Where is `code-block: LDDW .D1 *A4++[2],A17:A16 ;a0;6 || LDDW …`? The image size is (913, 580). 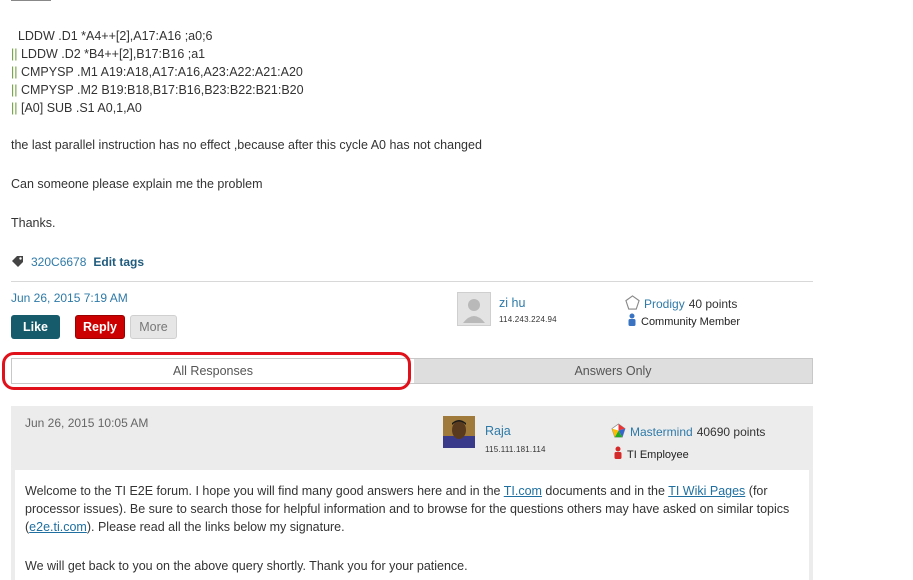
code-block: LDDW .D1 *A4++[2],A17:A16 ;a0;6 || LDDW … is located at coordinates (157, 72).